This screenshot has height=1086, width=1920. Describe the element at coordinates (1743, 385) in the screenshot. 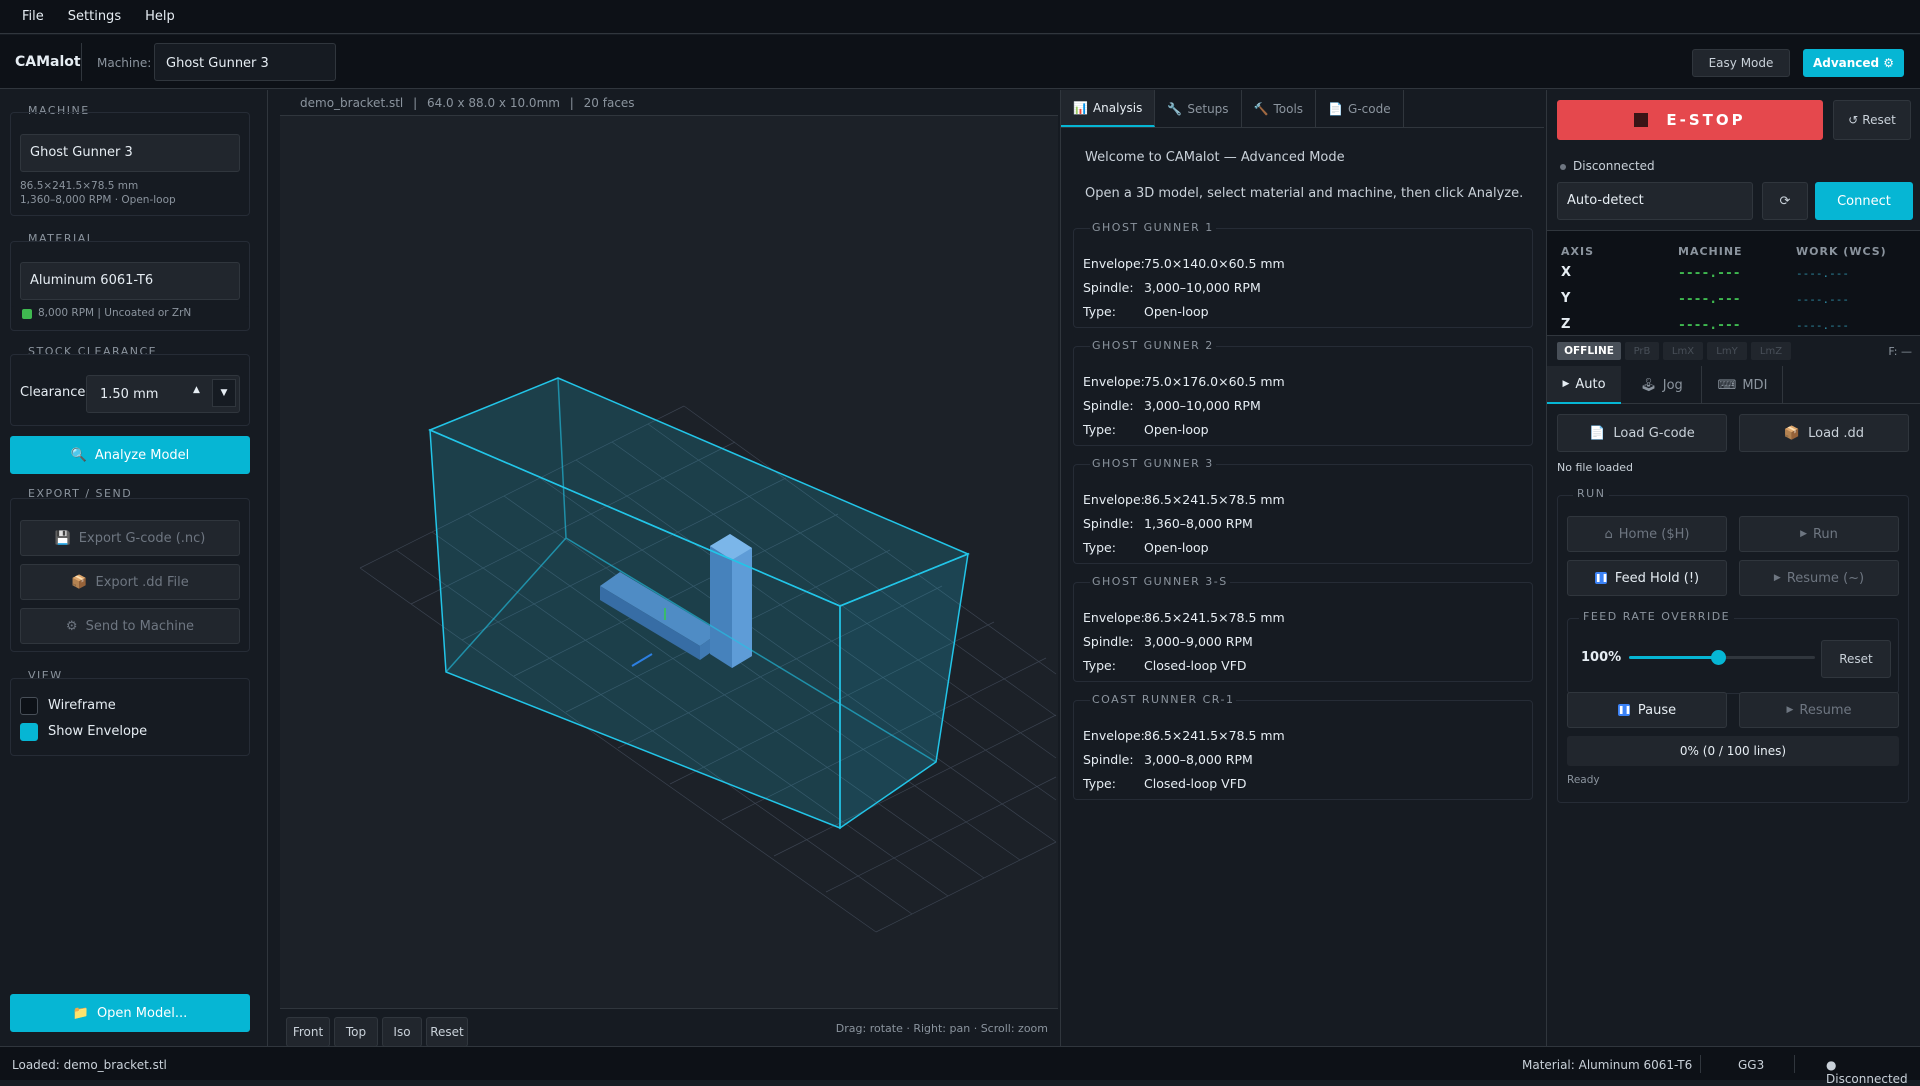

I see `tab-mdi: ⌨ MDI` at that location.